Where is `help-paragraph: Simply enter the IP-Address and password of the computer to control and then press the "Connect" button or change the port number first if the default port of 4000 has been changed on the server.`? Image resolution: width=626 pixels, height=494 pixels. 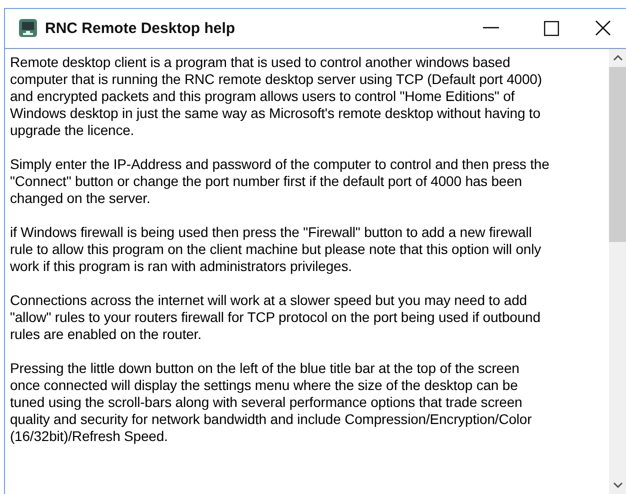 help-paragraph: Simply enter the IP-Address and password of the computer to control and then press the "Connect" button or change the port number first if the default port of 4000 has been changed on the server. is located at coordinates (280, 181).